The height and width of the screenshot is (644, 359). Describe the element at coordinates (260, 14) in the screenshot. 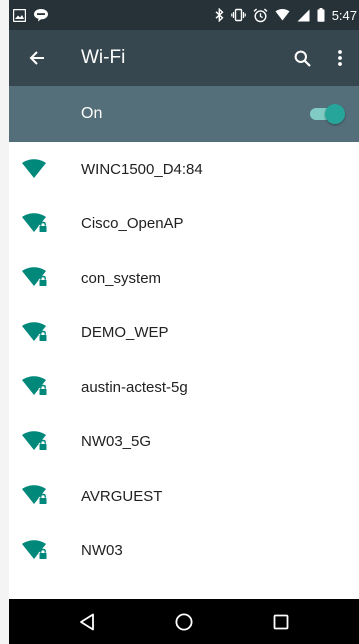

I see `alarm-icon` at that location.